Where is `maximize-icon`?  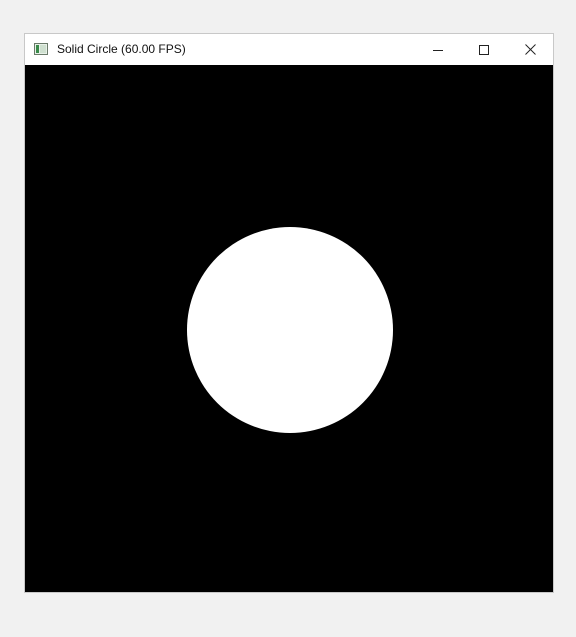
maximize-icon is located at coordinates (484, 49).